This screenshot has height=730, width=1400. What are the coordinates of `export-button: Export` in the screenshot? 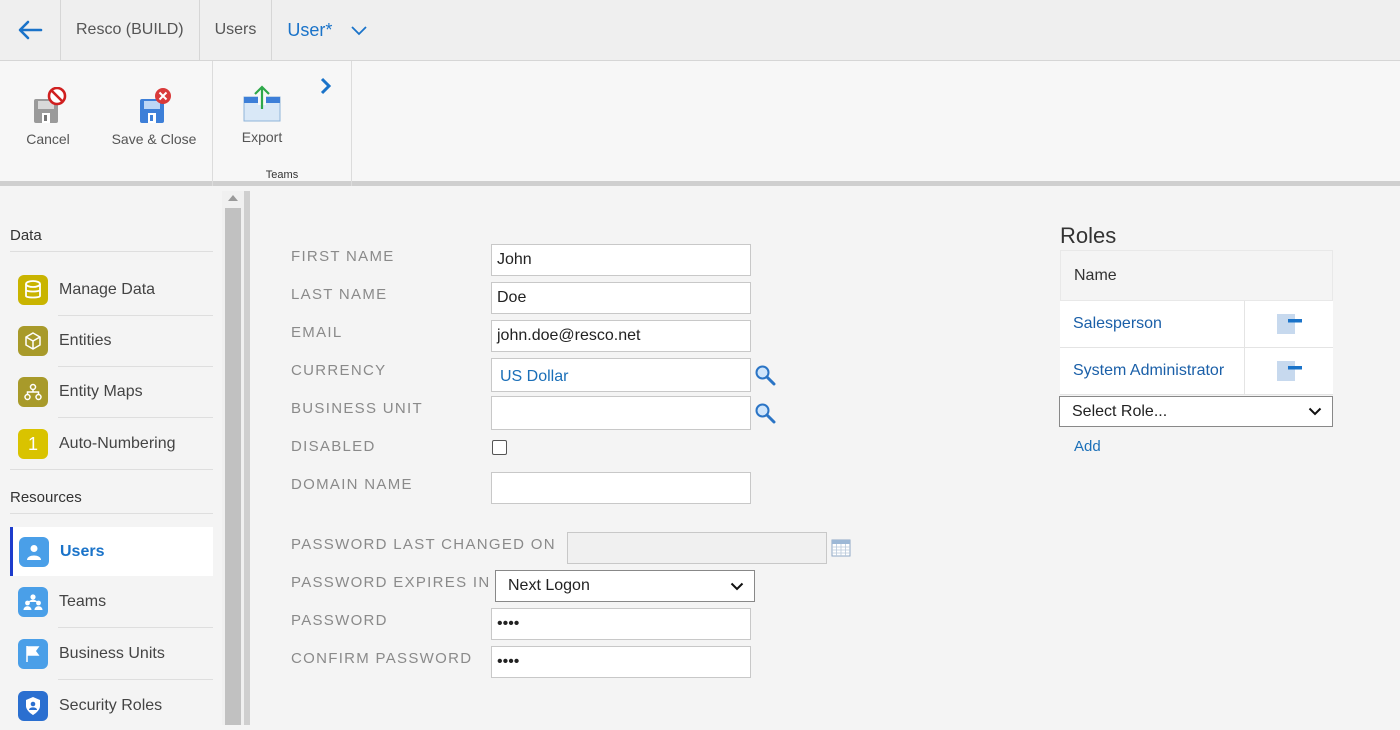 It's located at (262, 114).